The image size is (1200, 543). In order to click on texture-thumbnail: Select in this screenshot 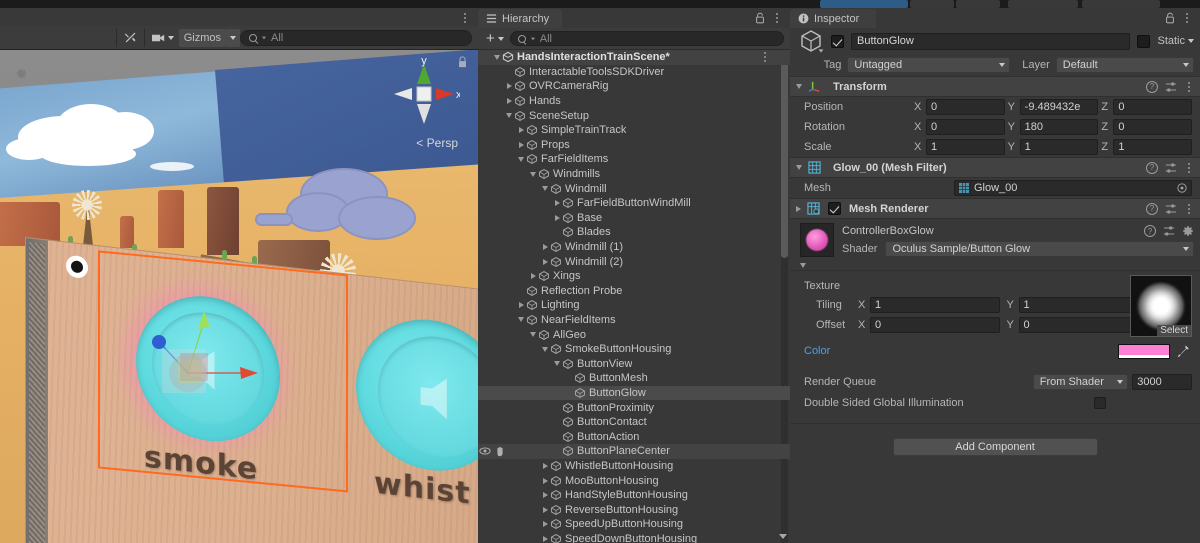, I will do `click(1161, 306)`.